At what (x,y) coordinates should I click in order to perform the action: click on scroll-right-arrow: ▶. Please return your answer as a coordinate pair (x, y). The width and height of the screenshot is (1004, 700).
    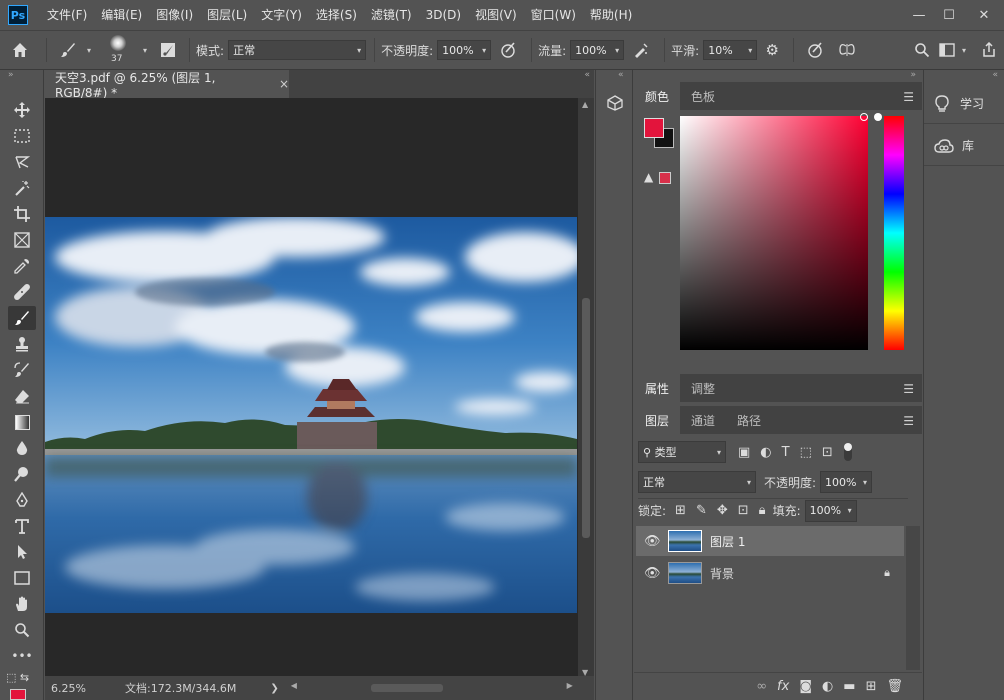
    Looking at the image, I should click on (570, 685).